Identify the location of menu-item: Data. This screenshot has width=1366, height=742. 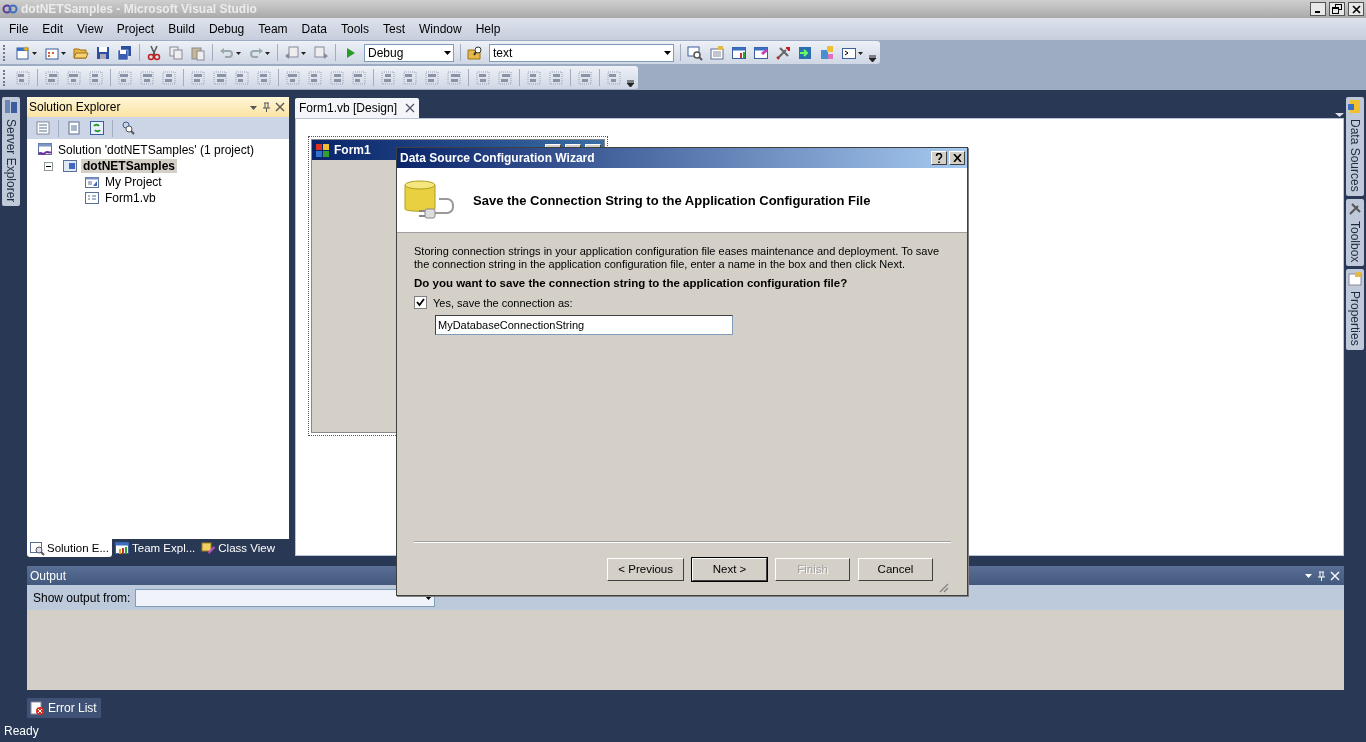
(314, 29).